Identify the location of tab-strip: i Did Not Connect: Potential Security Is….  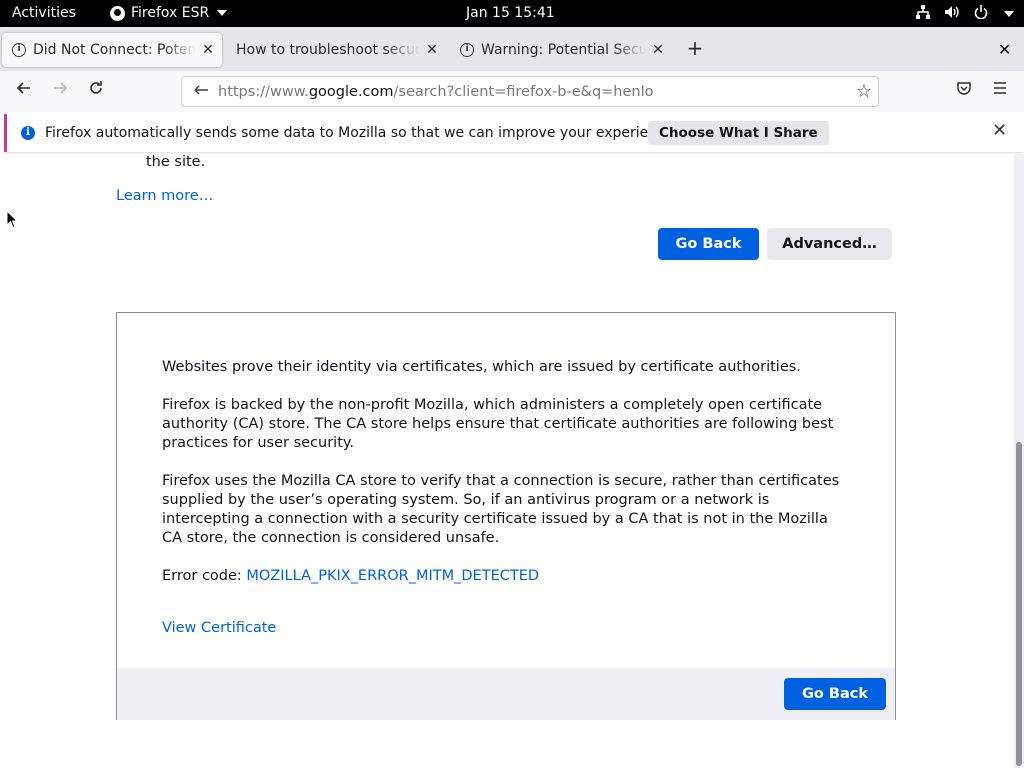
(512, 49).